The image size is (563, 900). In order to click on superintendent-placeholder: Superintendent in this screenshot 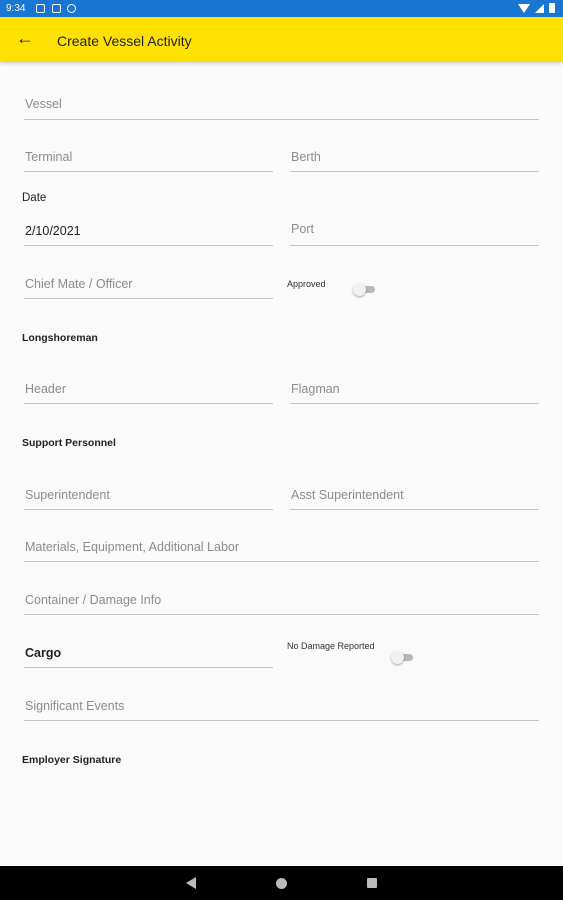, I will do `click(67, 495)`.